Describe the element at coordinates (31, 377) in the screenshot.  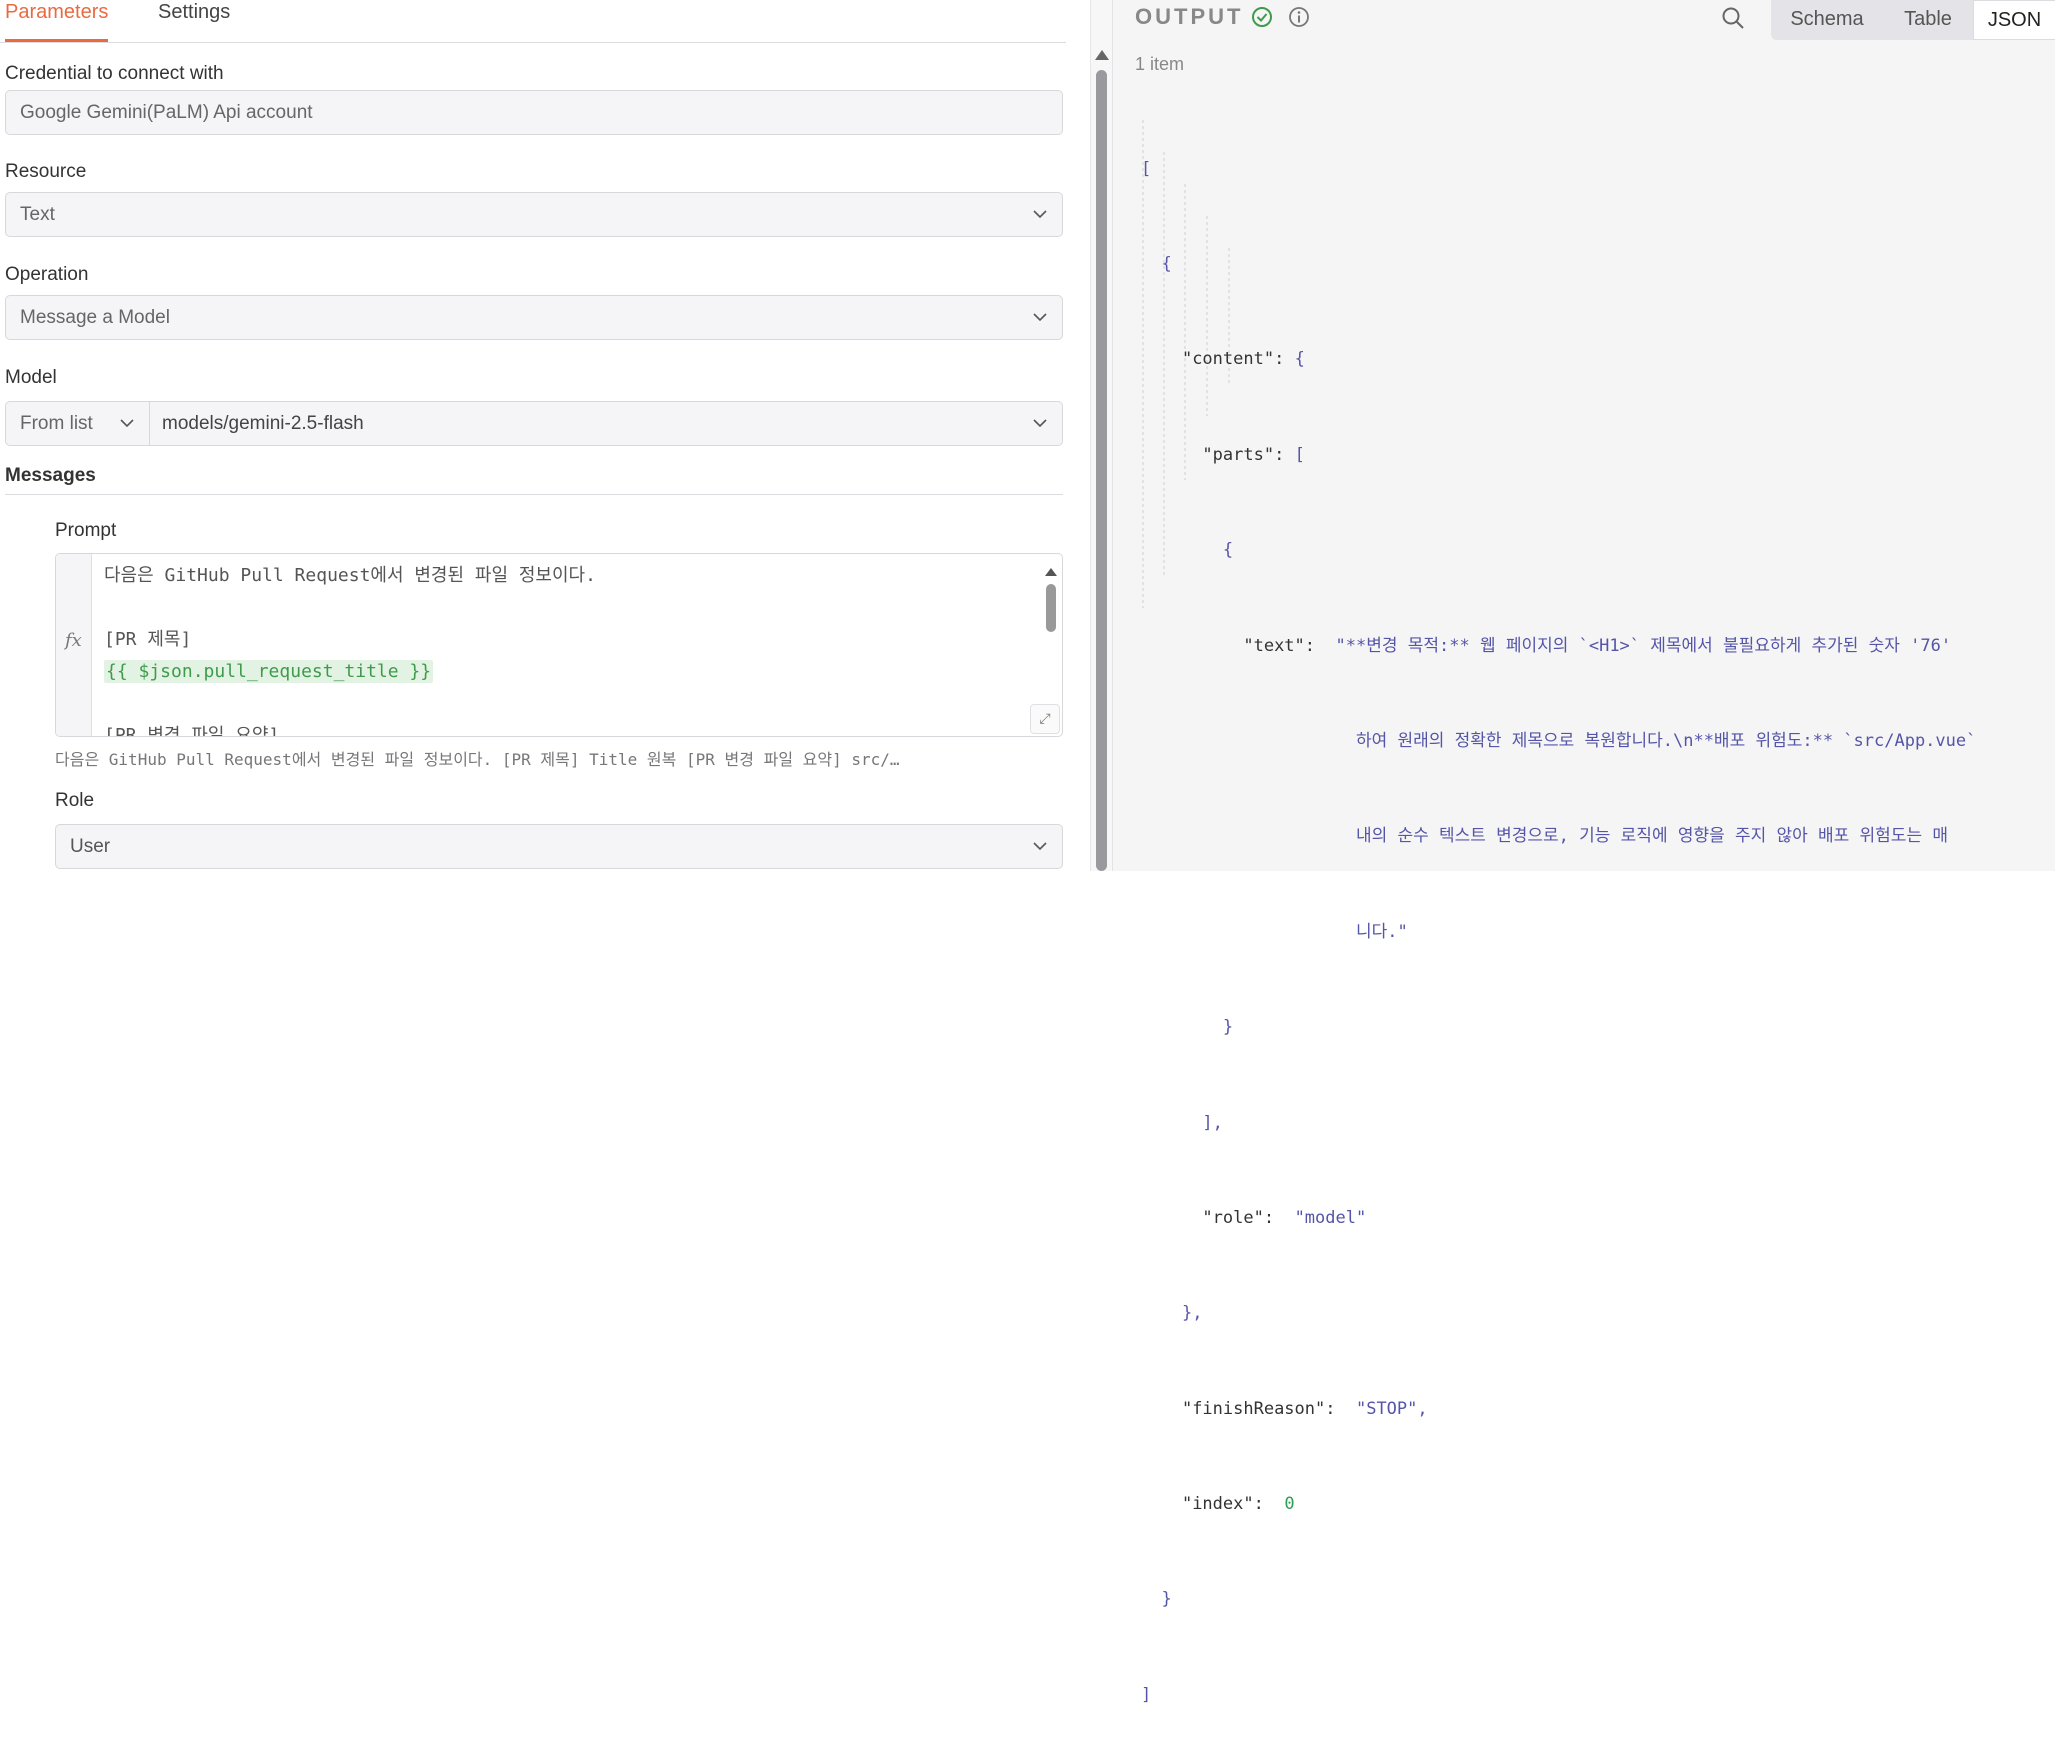
I see `model-label: Model` at that location.